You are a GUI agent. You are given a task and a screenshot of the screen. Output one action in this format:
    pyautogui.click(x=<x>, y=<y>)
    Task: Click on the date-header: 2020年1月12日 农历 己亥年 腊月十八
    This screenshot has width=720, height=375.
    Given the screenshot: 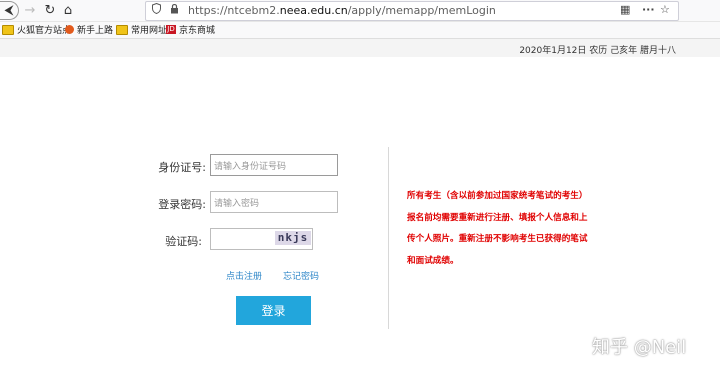 What is the action you would take?
    pyautogui.click(x=360, y=48)
    